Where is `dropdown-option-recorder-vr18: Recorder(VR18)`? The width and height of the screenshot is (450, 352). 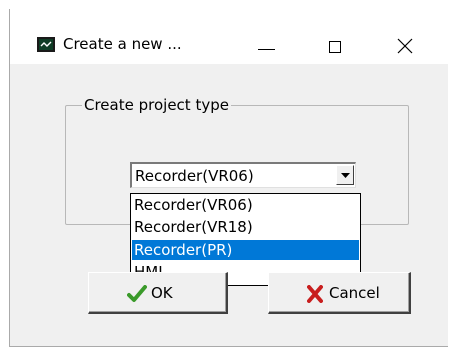
dropdown-option-recorder-vr18: Recorder(VR18) is located at coordinates (245, 227).